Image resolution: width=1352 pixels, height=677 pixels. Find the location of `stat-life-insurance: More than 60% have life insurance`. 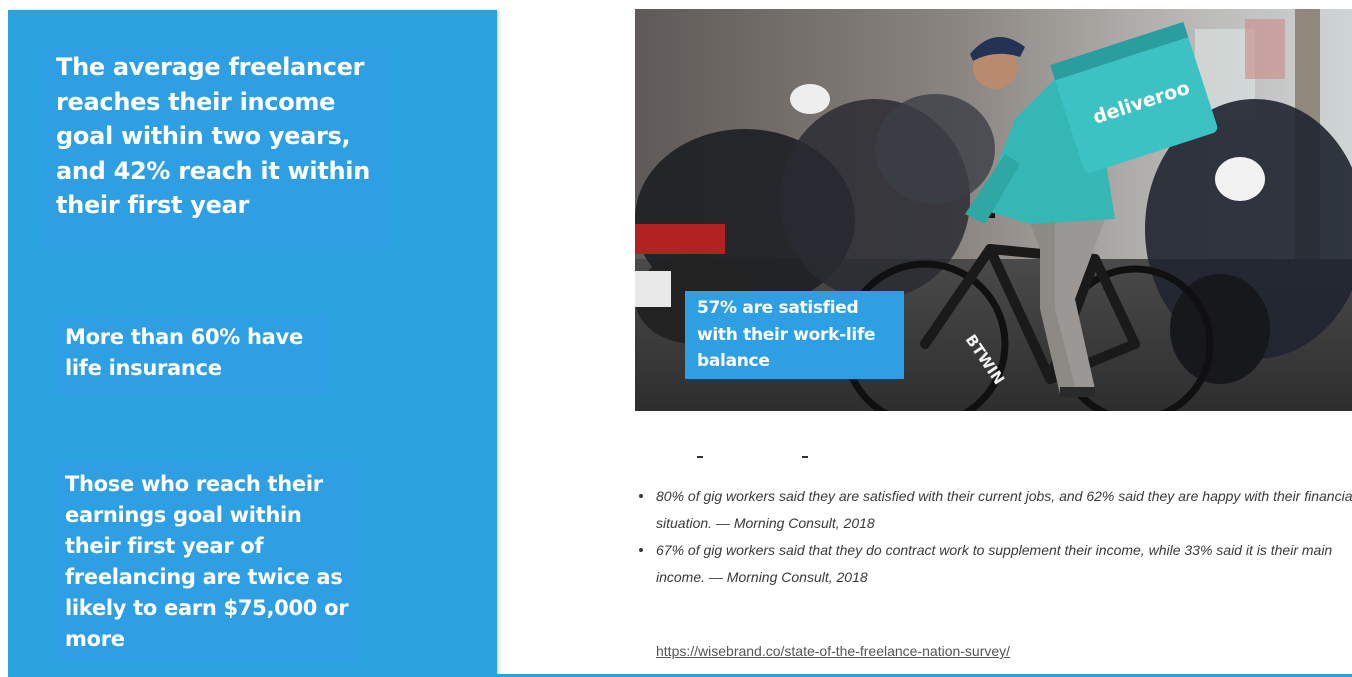

stat-life-insurance: More than 60% have life insurance is located at coordinates (191, 355).